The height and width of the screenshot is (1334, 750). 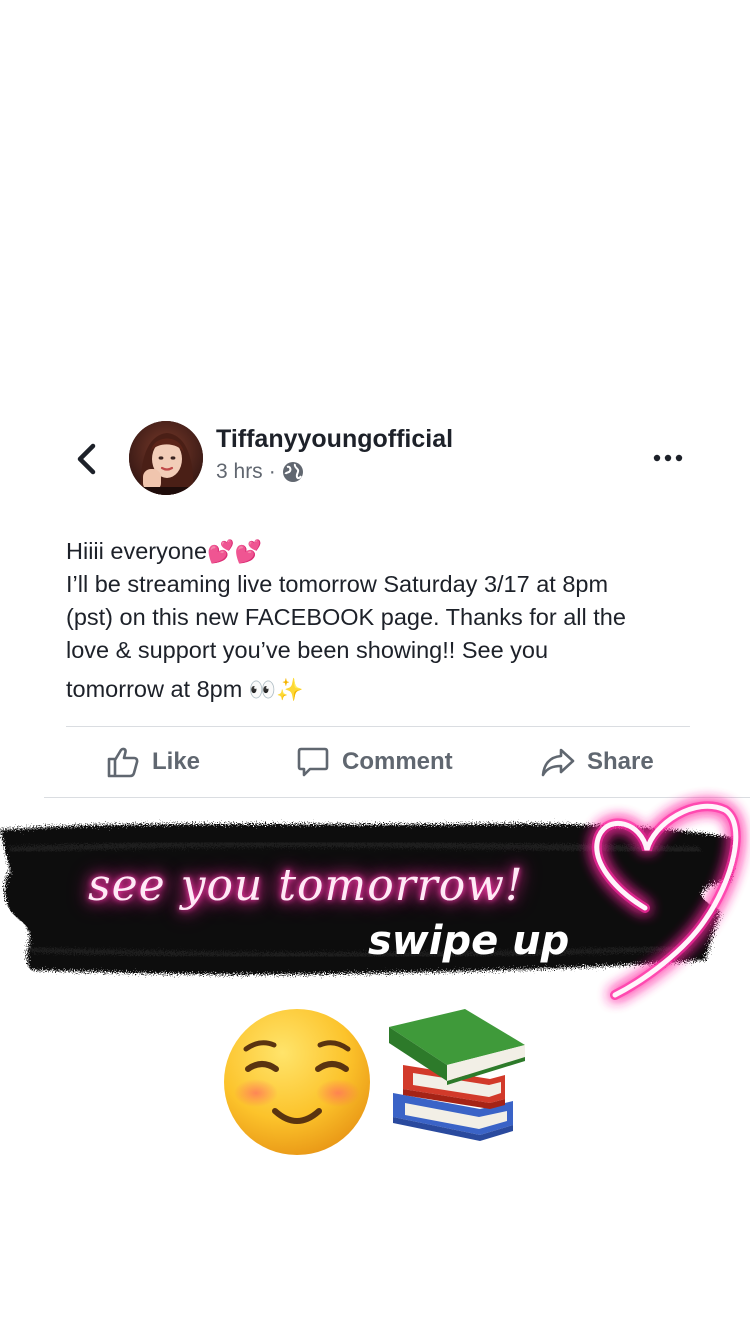 I want to click on two-hearts-emoji: 💕💕, so click(x=234, y=551).